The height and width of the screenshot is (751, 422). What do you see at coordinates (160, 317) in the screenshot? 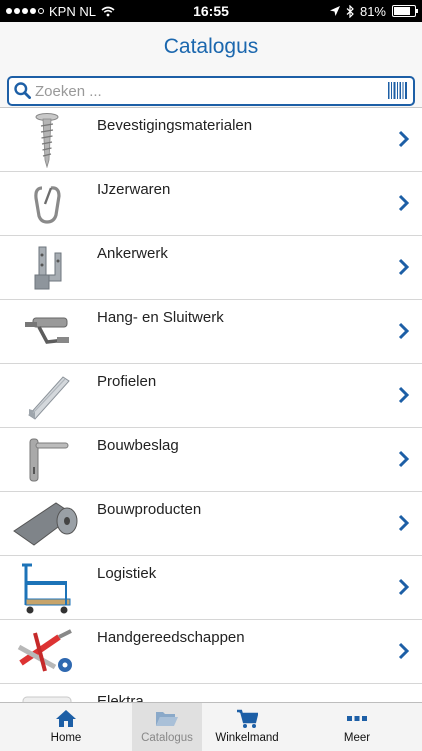
I see `category-label: Hang- en Sluitwerk` at bounding box center [160, 317].